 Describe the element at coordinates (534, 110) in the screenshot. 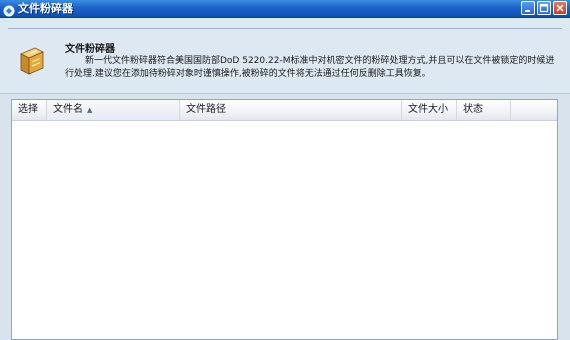

I see `column-header-filler` at that location.